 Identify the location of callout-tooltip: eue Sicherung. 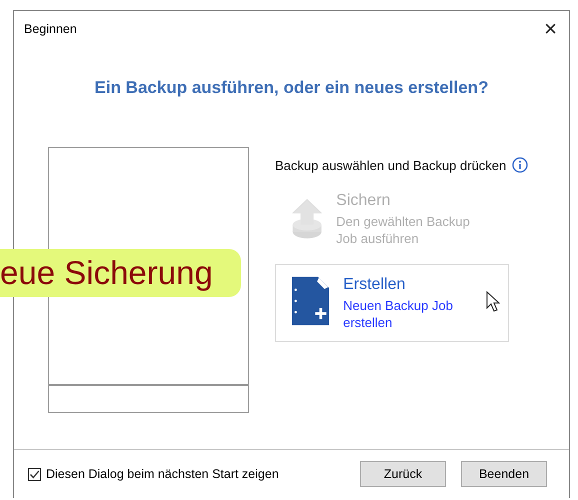
(120, 273).